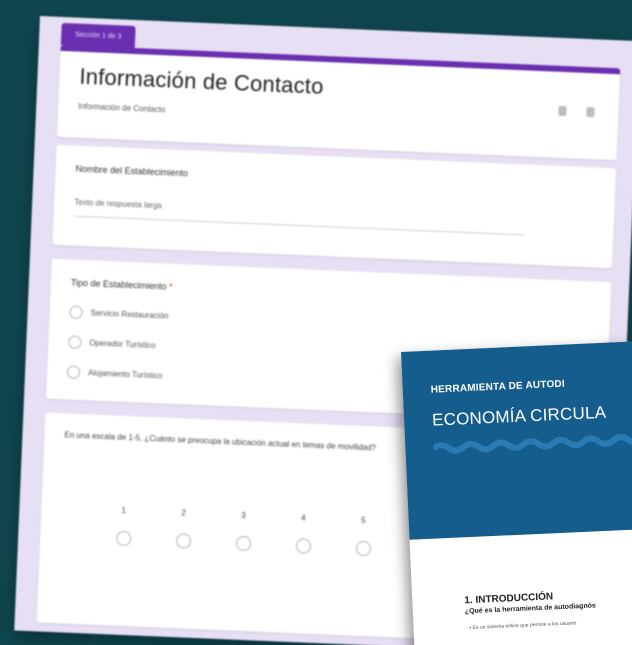 Image resolution: width=632 pixels, height=645 pixels. I want to click on document-kicker: HERRAMIENTA DE AUTODI, so click(498, 387).